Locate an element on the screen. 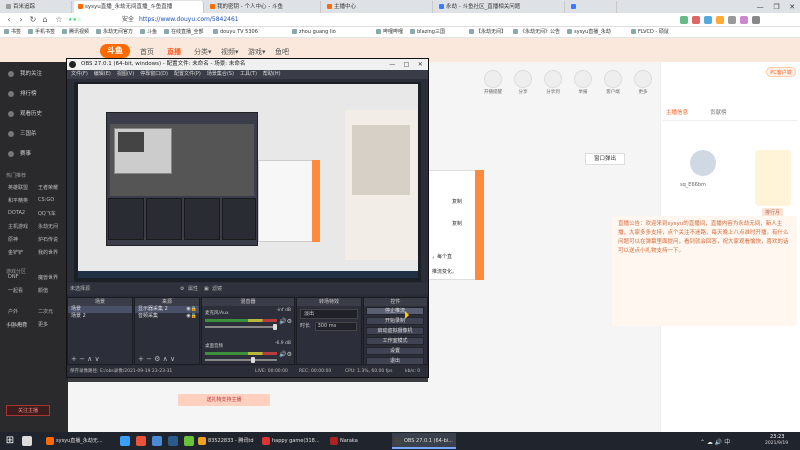  sidebar-category: 和平精英 is located at coordinates (18, 200).